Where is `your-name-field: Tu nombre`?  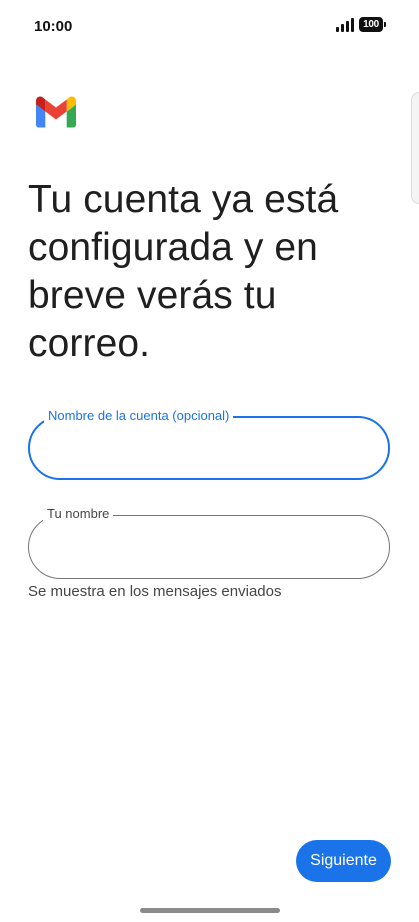
your-name-field: Tu nombre is located at coordinates (209, 542).